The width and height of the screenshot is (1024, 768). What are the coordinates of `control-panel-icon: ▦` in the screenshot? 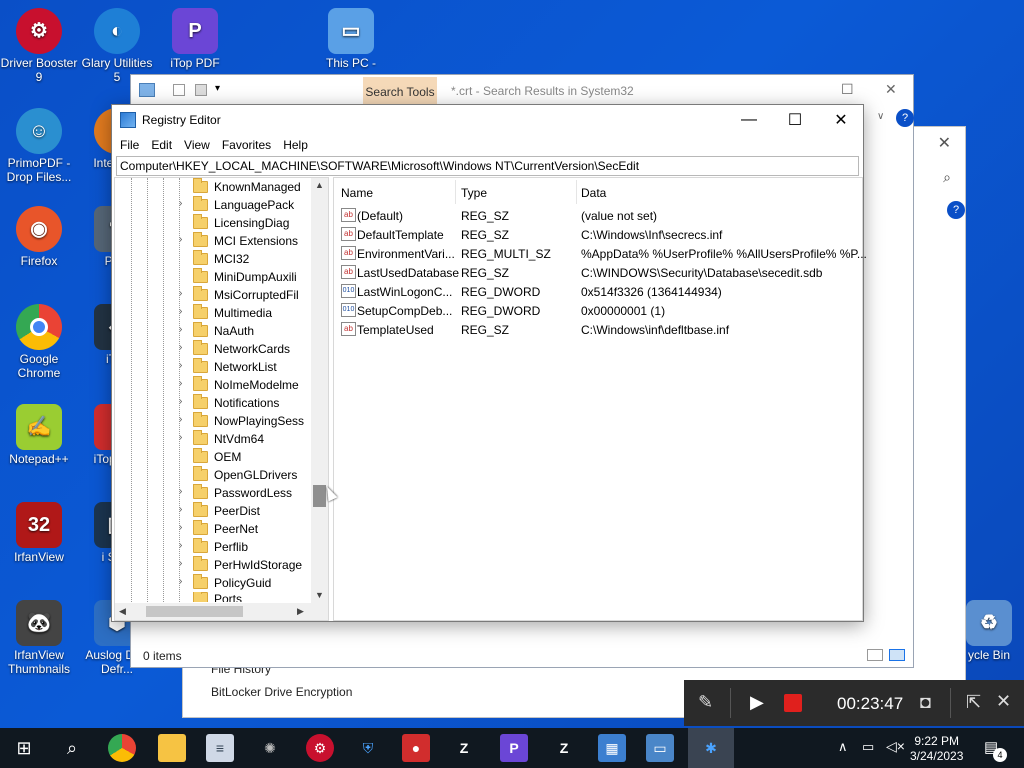 It's located at (612, 748).